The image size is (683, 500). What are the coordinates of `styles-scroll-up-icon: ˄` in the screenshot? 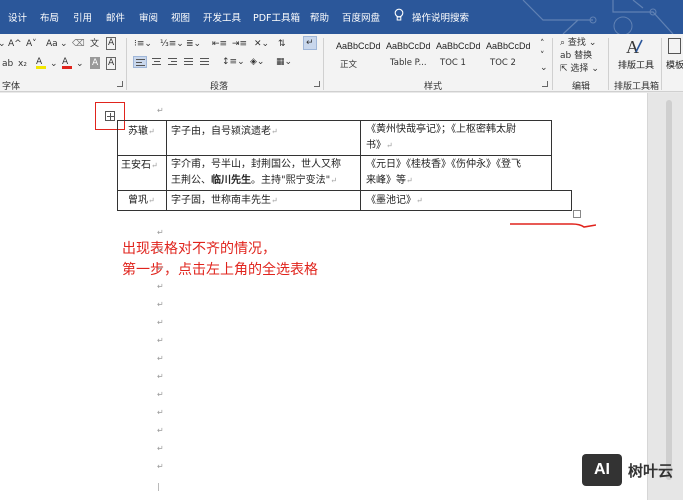 It's located at (542, 44).